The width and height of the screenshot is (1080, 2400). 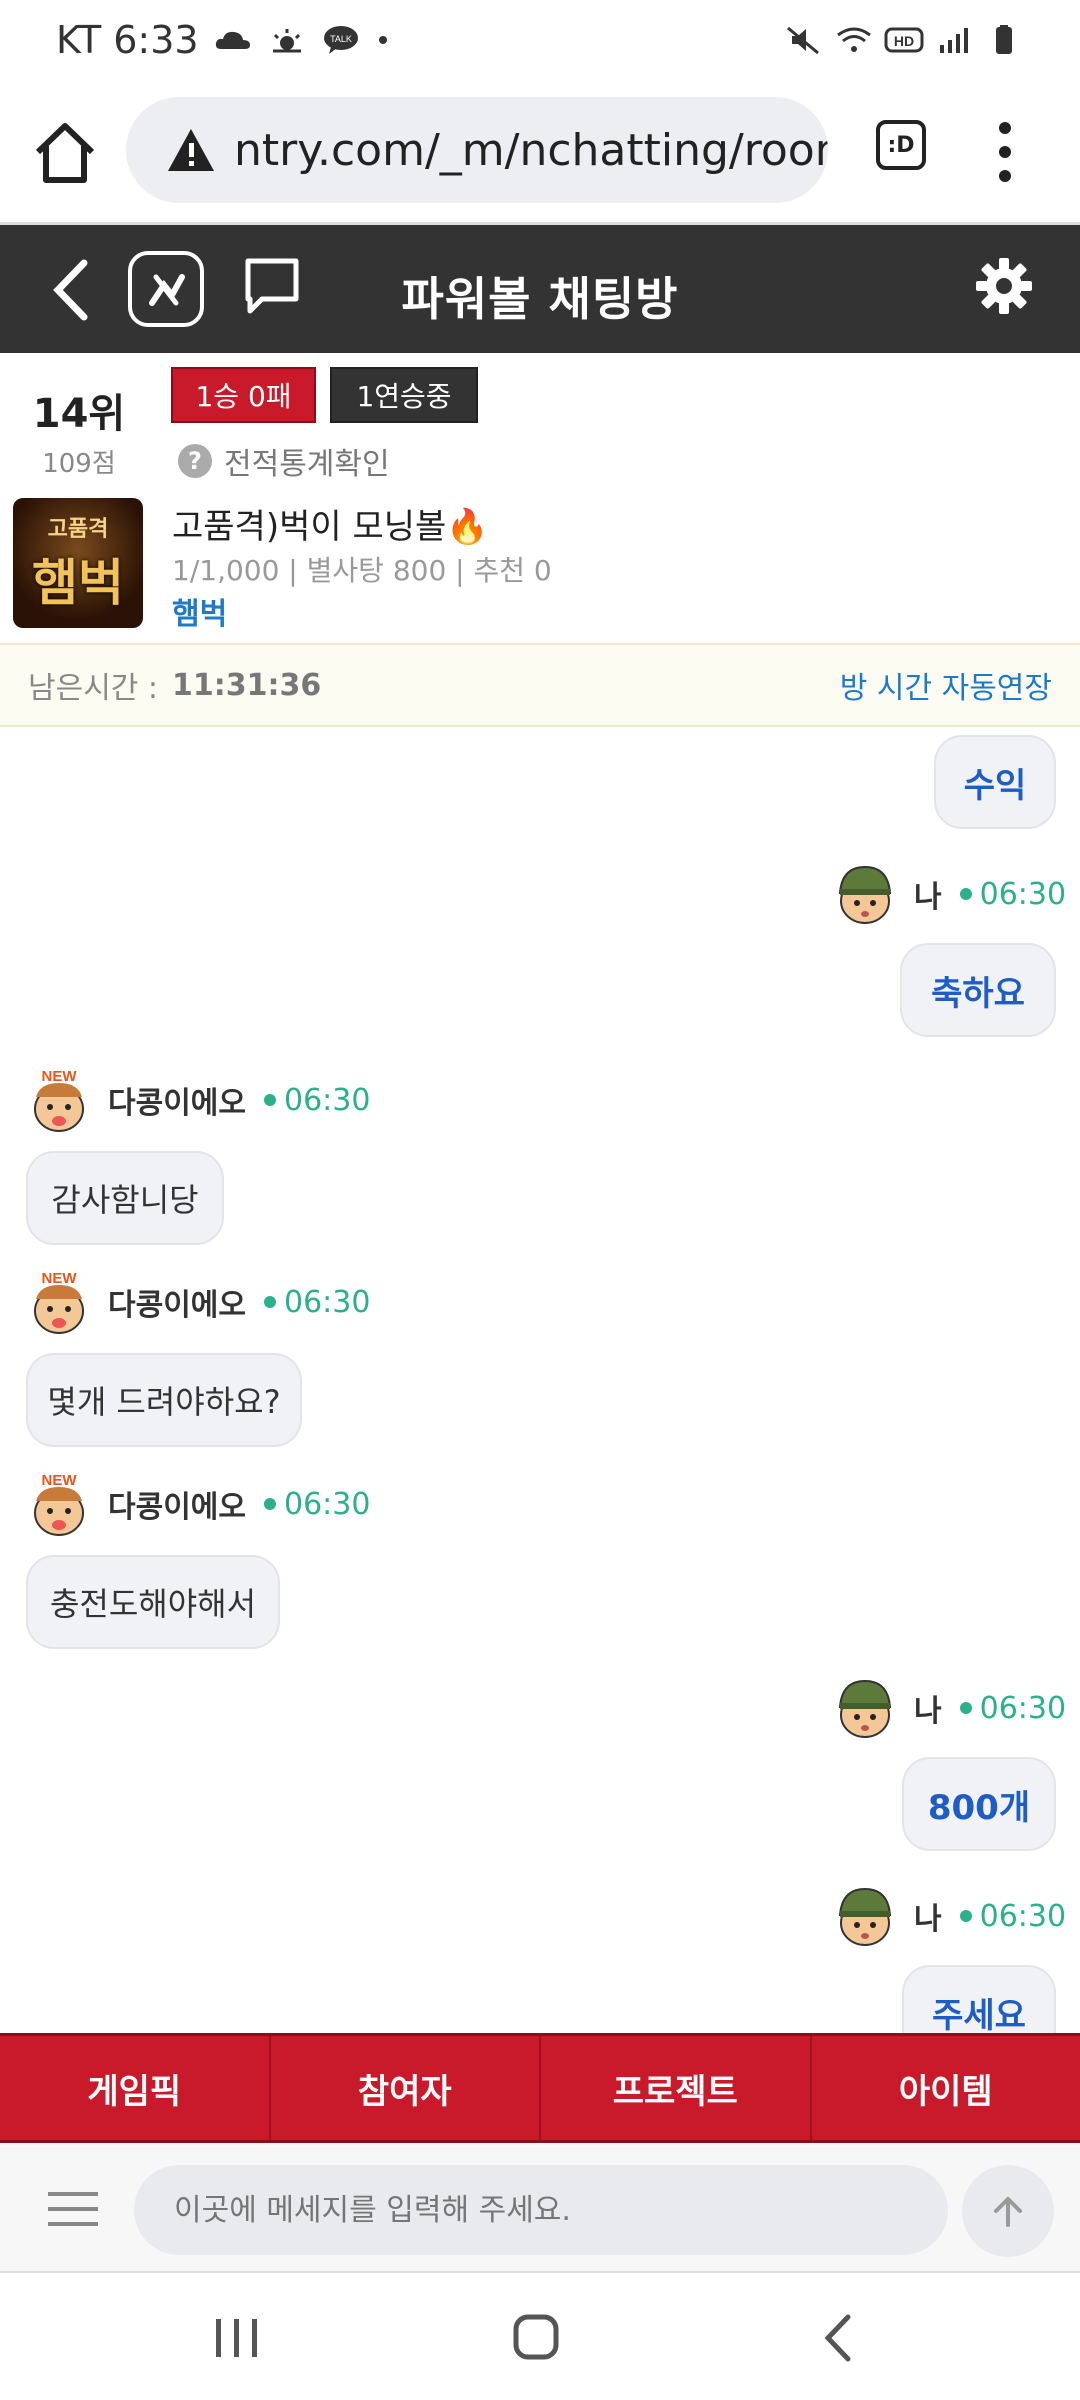 I want to click on gear-icon, so click(x=1004, y=286).